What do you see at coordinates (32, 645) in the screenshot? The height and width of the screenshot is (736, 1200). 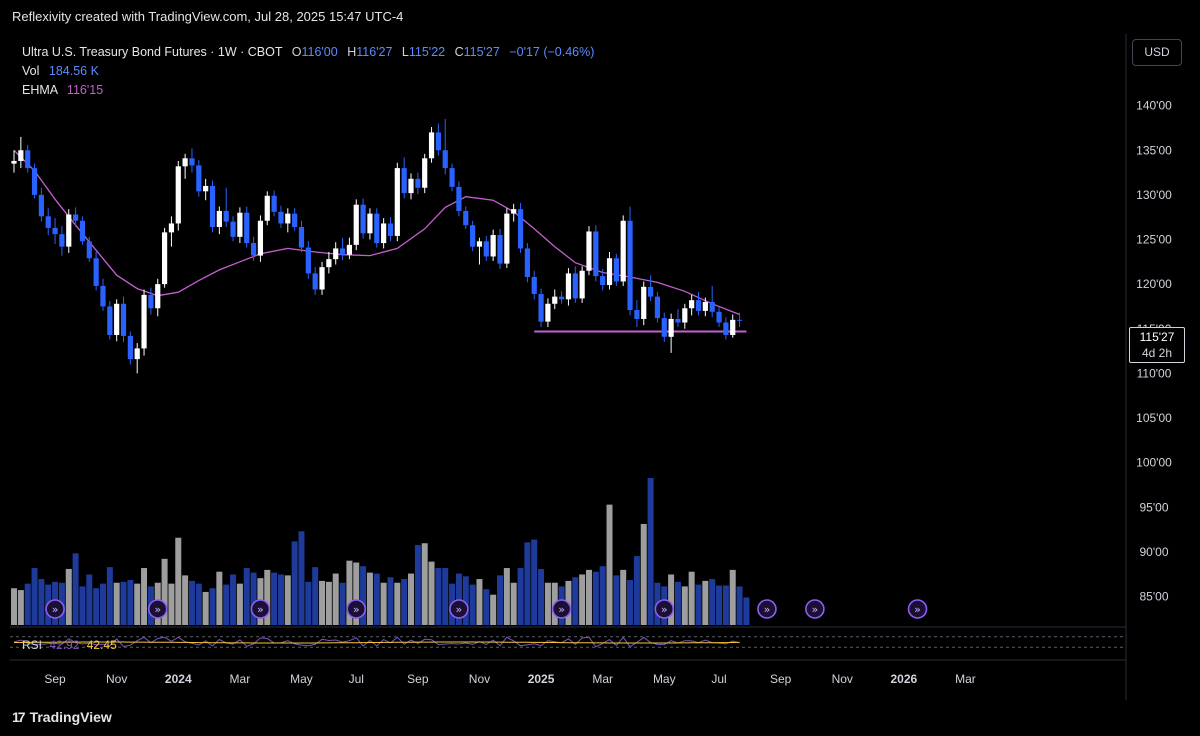 I see `rsi-label: RSI` at bounding box center [32, 645].